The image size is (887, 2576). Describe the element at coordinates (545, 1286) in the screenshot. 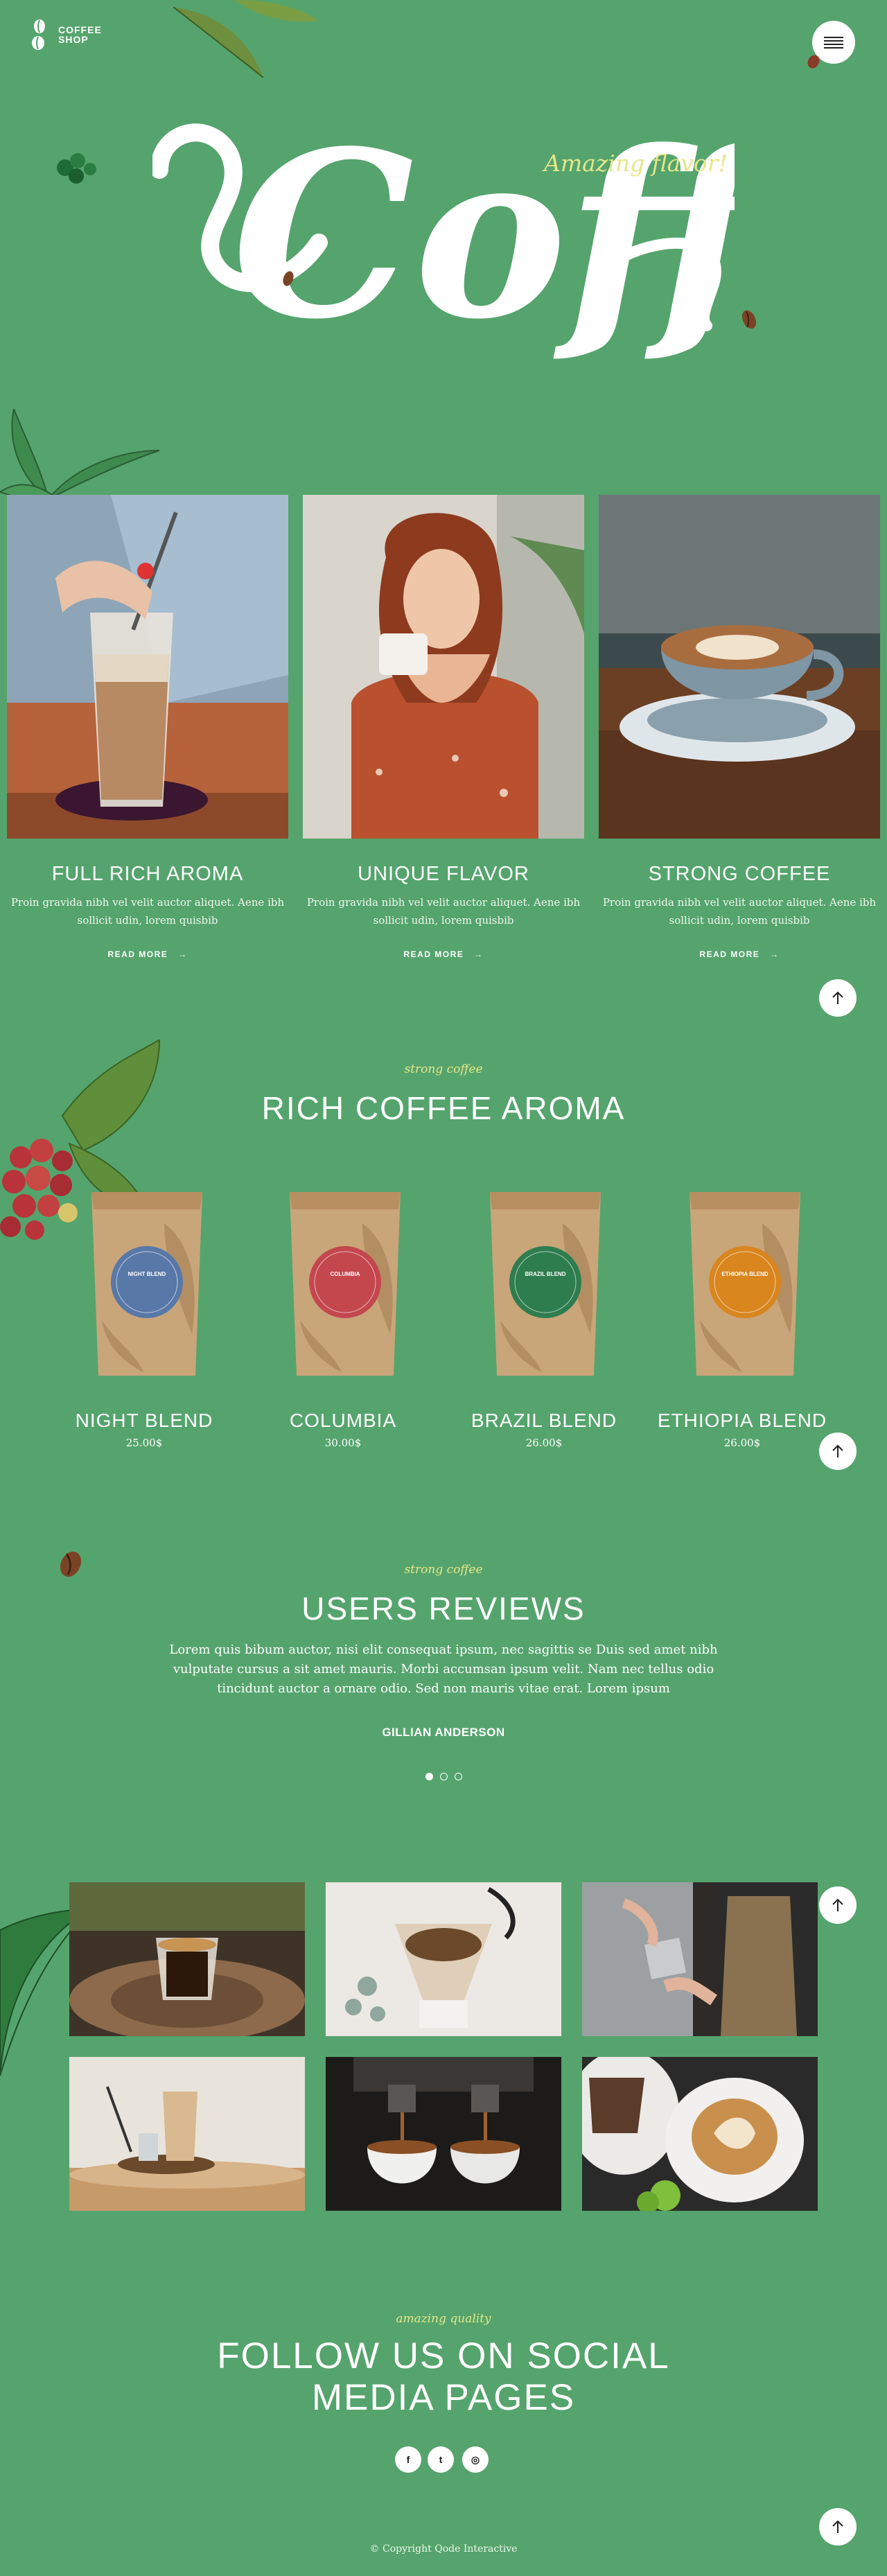

I see `product-image: BRAZIL BLEND` at that location.